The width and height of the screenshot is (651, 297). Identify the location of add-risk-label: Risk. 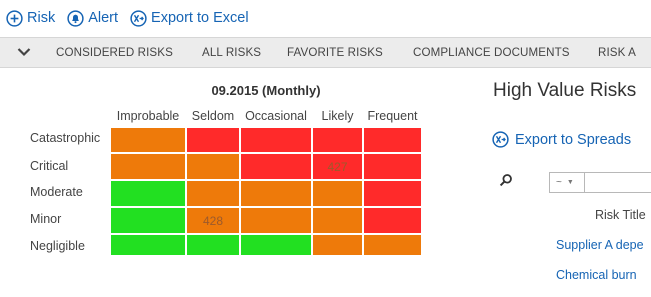
(41, 18).